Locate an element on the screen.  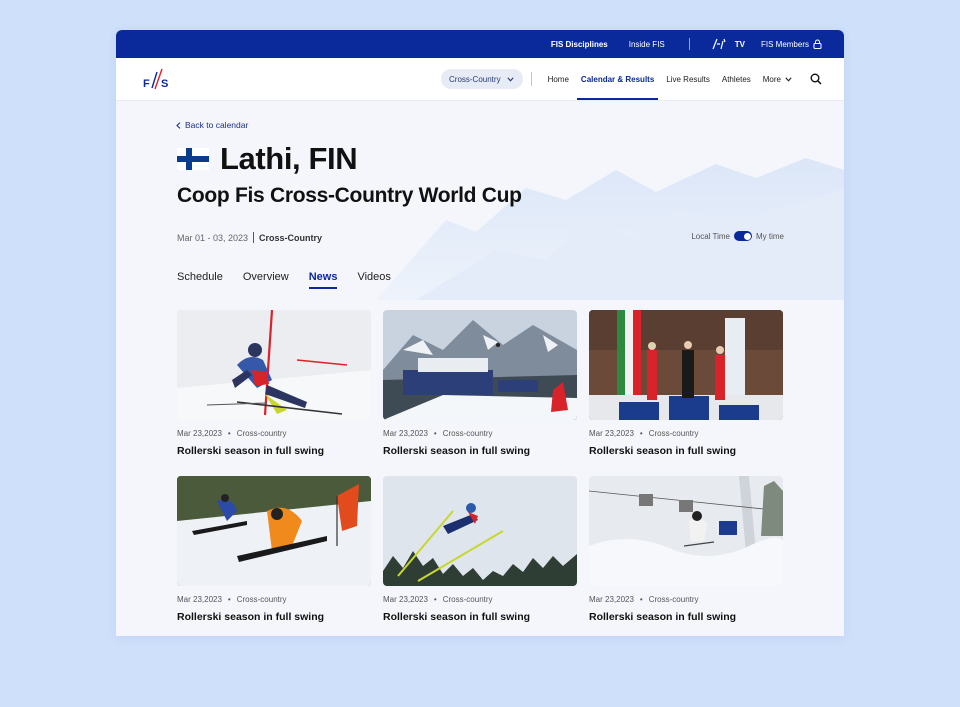
svg-text: F is located at coordinates (146, 84).